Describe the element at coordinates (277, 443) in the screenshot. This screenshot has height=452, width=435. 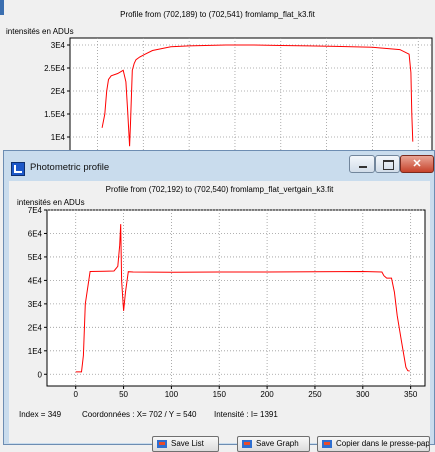
I see `save-graph-label: Save Graph` at that location.